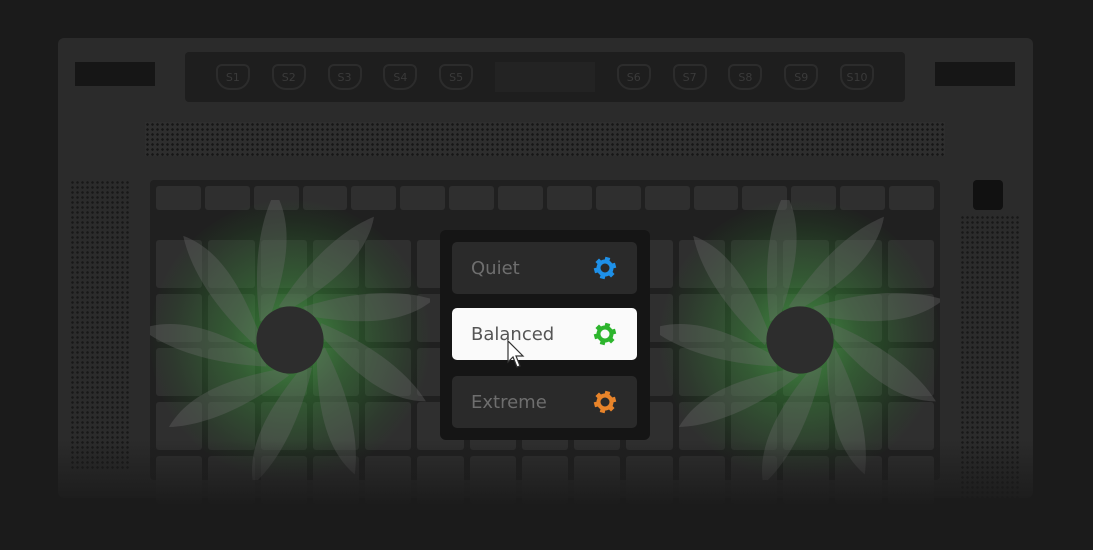  What do you see at coordinates (516, 354) in the screenshot?
I see `mouse-cursor-icon` at bounding box center [516, 354].